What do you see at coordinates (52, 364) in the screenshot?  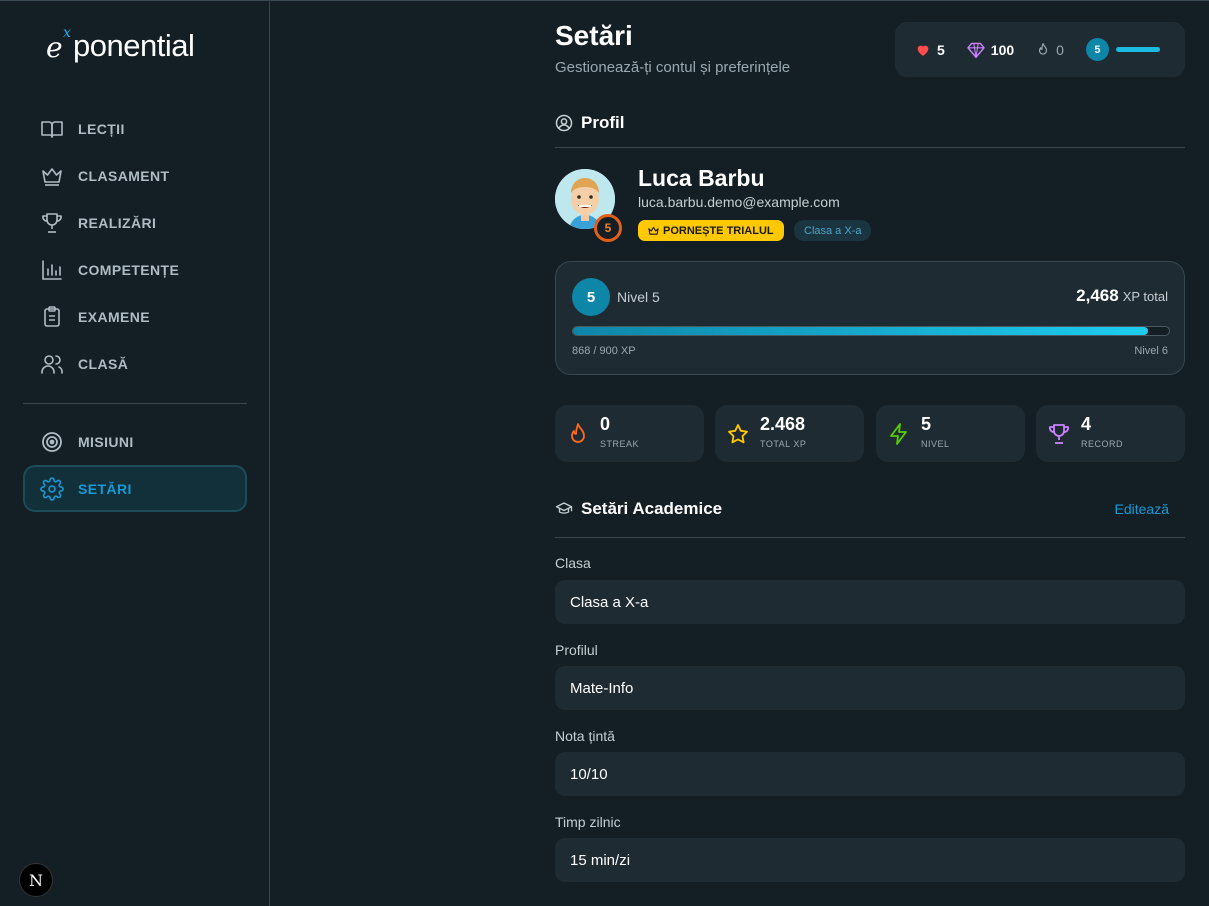 I see `users-icon` at bounding box center [52, 364].